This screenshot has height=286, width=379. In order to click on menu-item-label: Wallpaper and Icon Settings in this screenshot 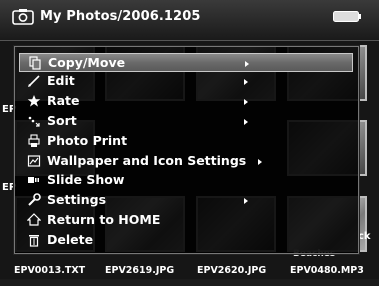, I will do `click(147, 160)`.